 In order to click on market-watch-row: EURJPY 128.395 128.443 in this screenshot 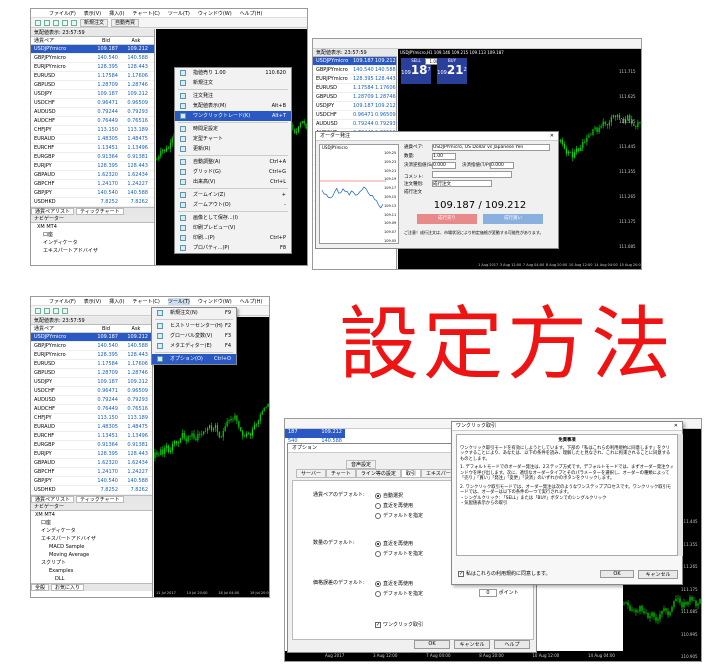, I will do `click(92, 166)`.